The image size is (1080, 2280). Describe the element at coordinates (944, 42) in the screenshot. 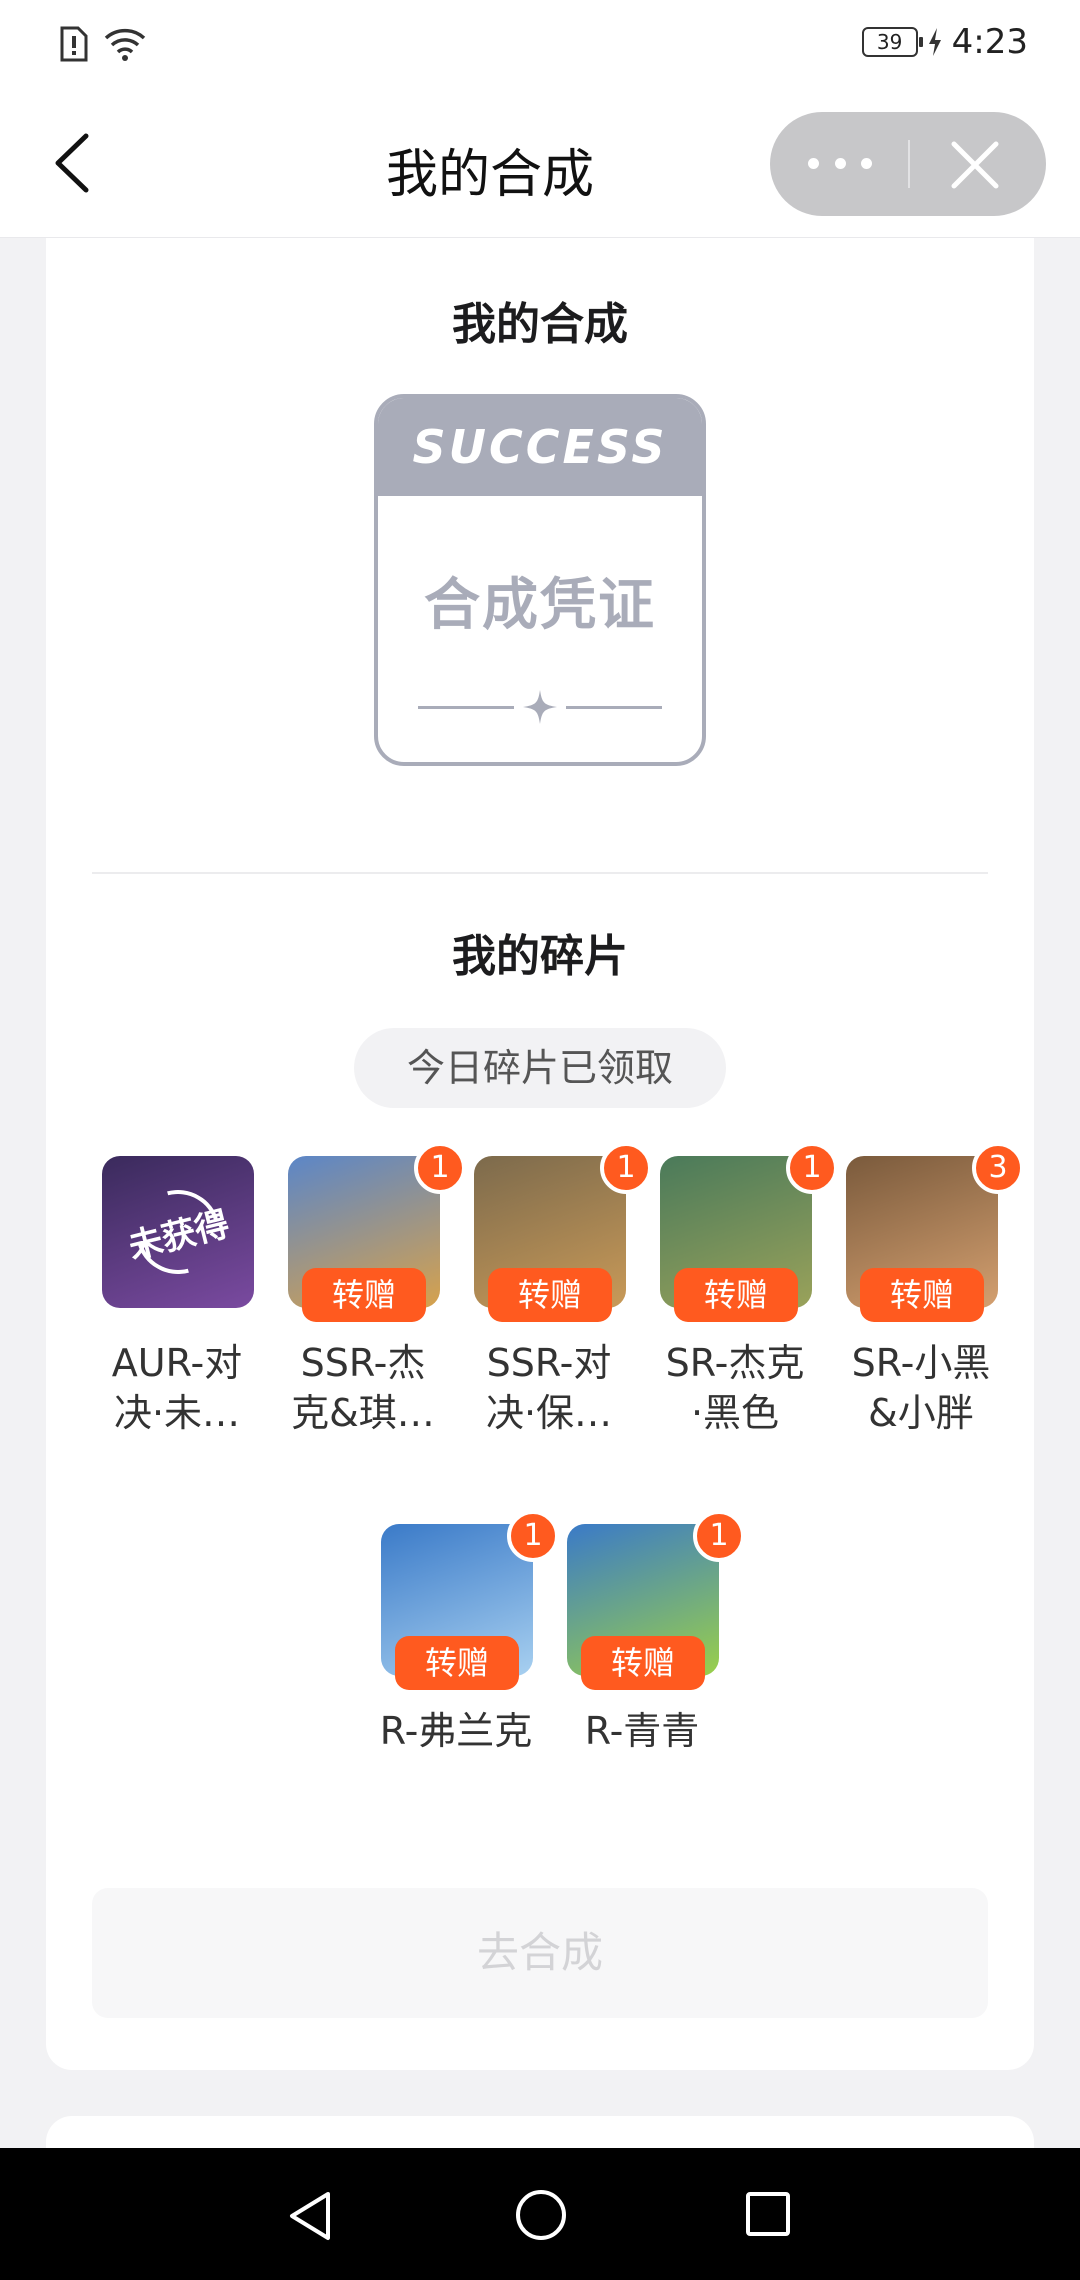

I see `status-right: 39 4:23` at that location.